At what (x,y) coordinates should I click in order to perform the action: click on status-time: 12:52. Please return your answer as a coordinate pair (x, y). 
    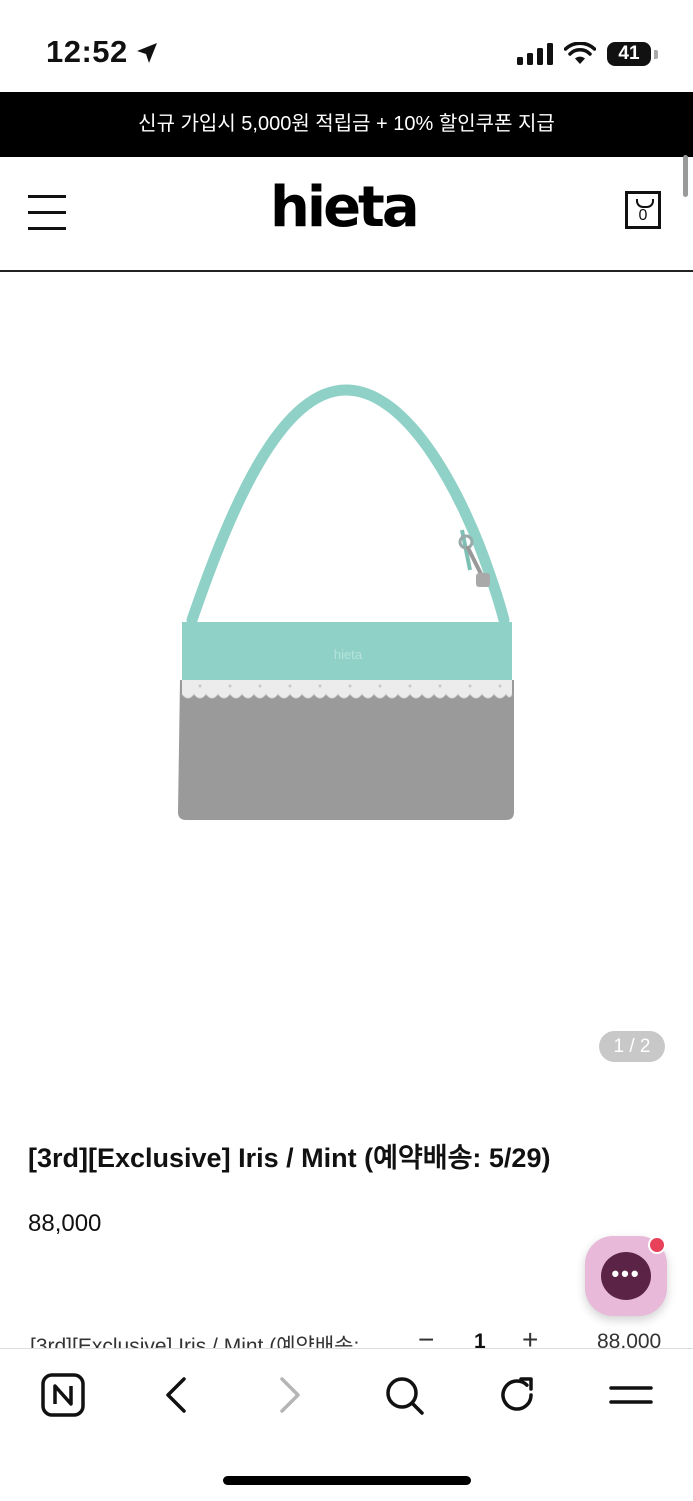
    Looking at the image, I should click on (87, 51).